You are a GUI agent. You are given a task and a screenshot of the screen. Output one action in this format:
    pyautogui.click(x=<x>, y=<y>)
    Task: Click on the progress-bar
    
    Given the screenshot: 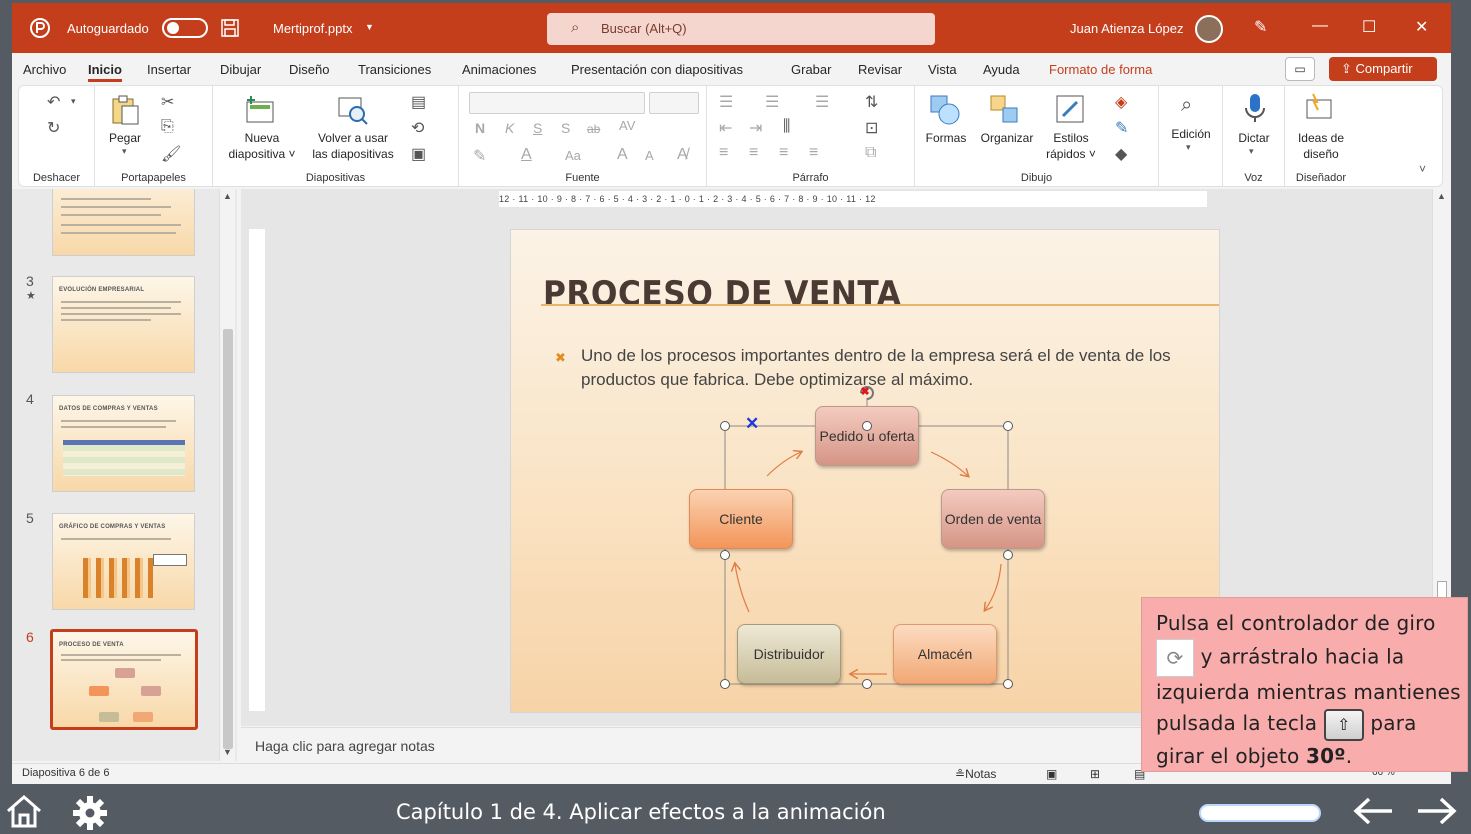 What is the action you would take?
    pyautogui.click(x=1260, y=813)
    